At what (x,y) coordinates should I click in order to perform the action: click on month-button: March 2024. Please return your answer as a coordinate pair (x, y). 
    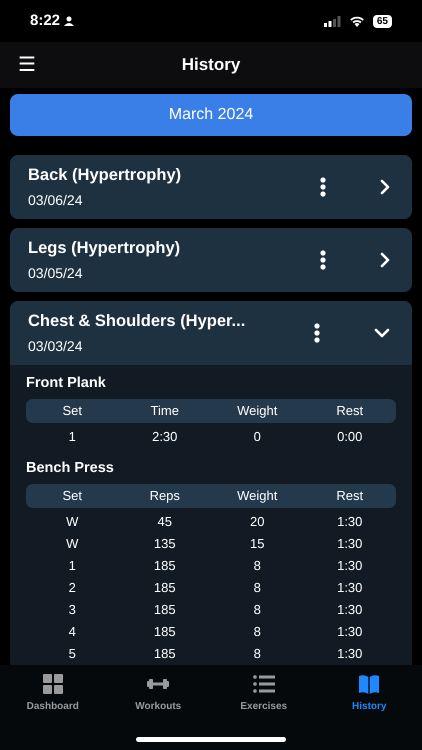
    Looking at the image, I should click on (211, 115).